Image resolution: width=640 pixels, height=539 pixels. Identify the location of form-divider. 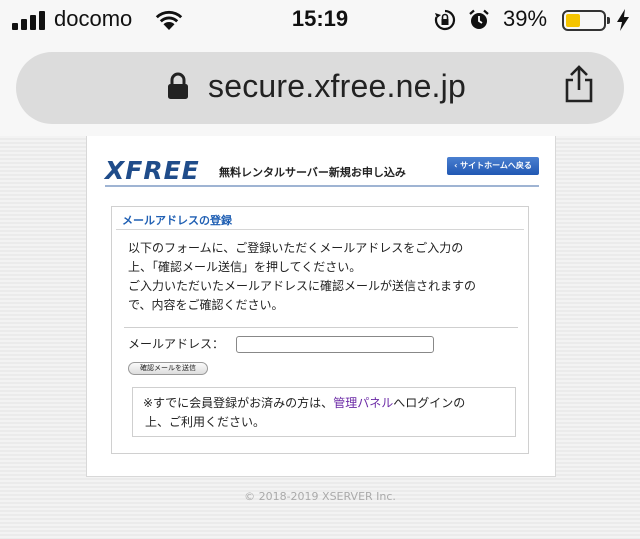
(321, 327).